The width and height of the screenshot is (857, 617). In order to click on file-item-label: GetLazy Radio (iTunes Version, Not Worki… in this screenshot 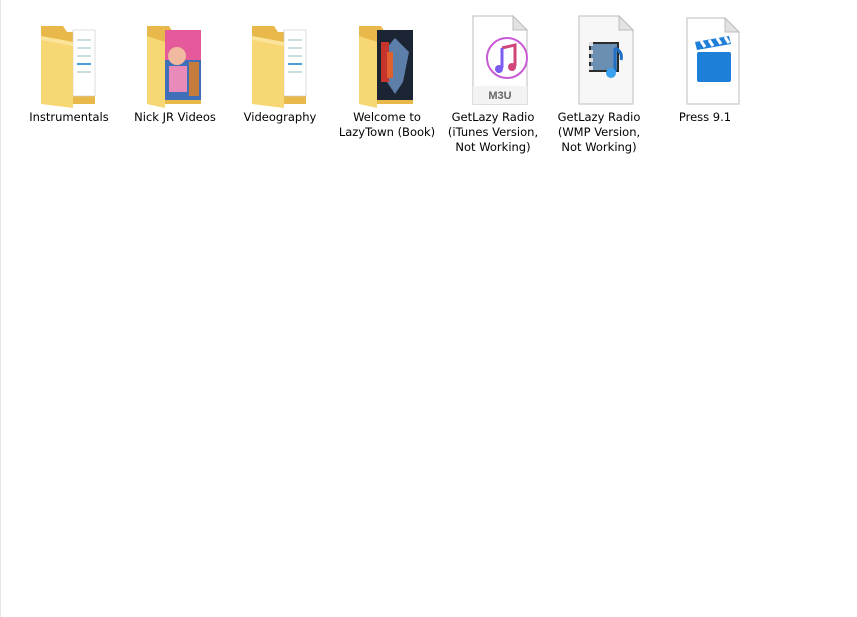, I will do `click(493, 132)`.